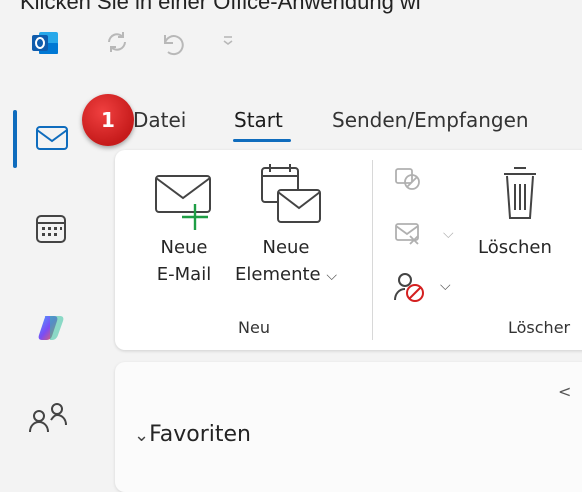 The width and height of the screenshot is (582, 492). Describe the element at coordinates (184, 247) in the screenshot. I see `new-email-label-line1: Neue` at that location.